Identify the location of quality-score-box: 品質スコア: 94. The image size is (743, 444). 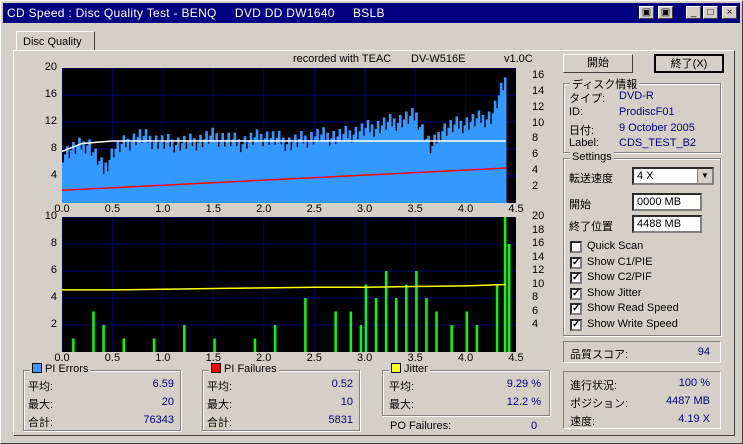
(642, 352).